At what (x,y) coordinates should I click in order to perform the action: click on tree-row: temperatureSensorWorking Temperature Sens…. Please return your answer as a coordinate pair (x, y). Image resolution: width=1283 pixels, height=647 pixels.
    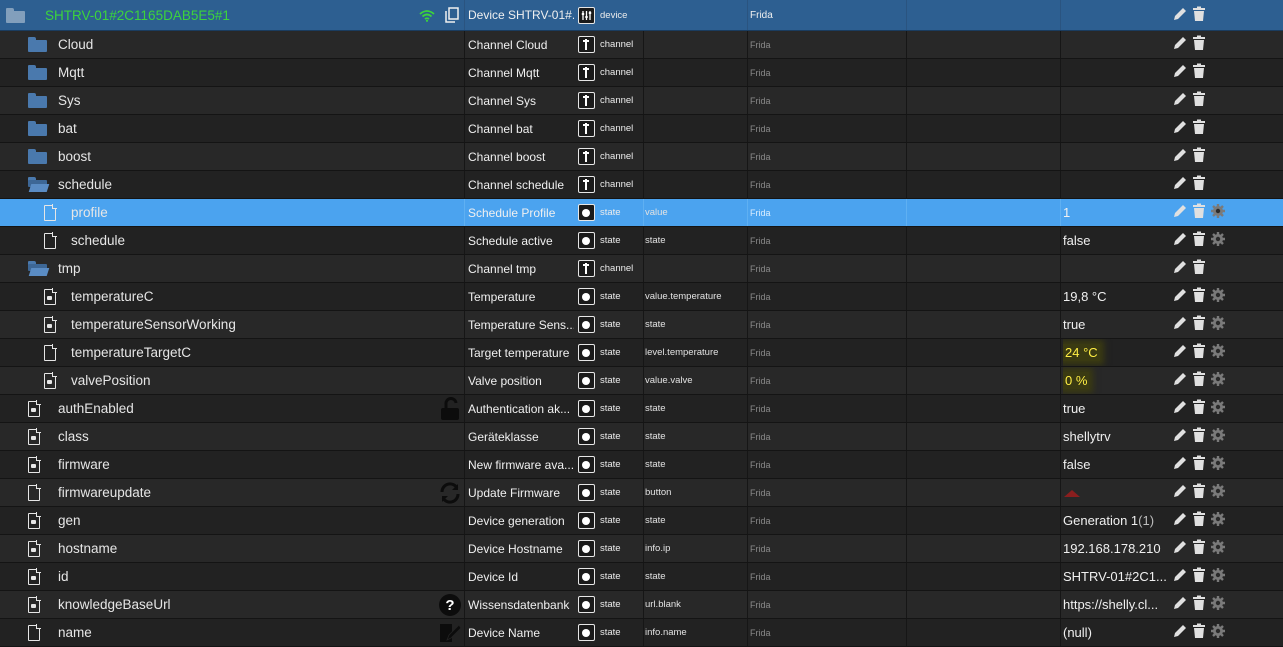
    Looking at the image, I should click on (641, 325).